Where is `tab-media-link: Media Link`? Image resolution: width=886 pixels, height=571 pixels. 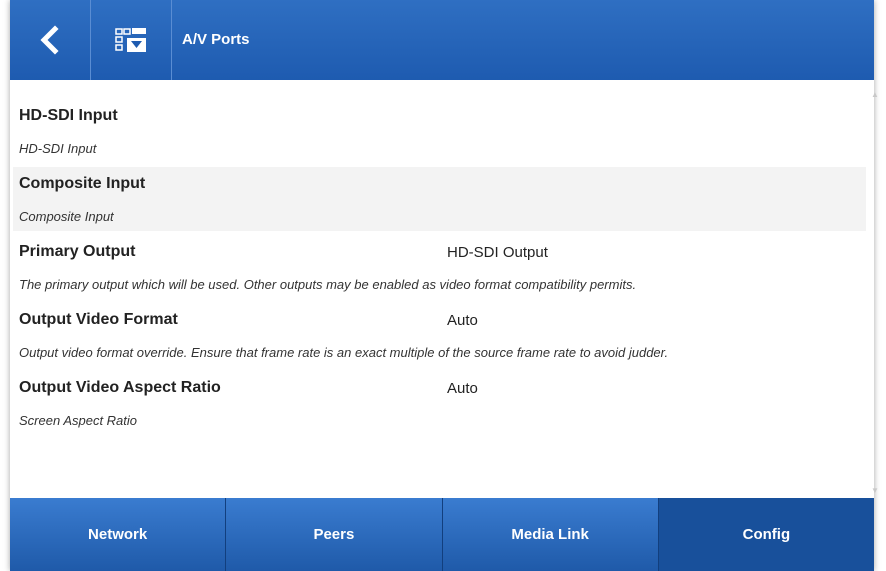 tab-media-link: Media Link is located at coordinates (550, 534).